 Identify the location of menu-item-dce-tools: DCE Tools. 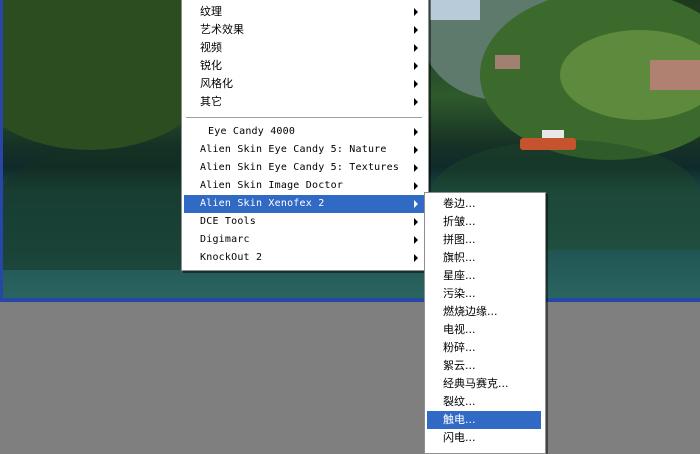
(304, 222).